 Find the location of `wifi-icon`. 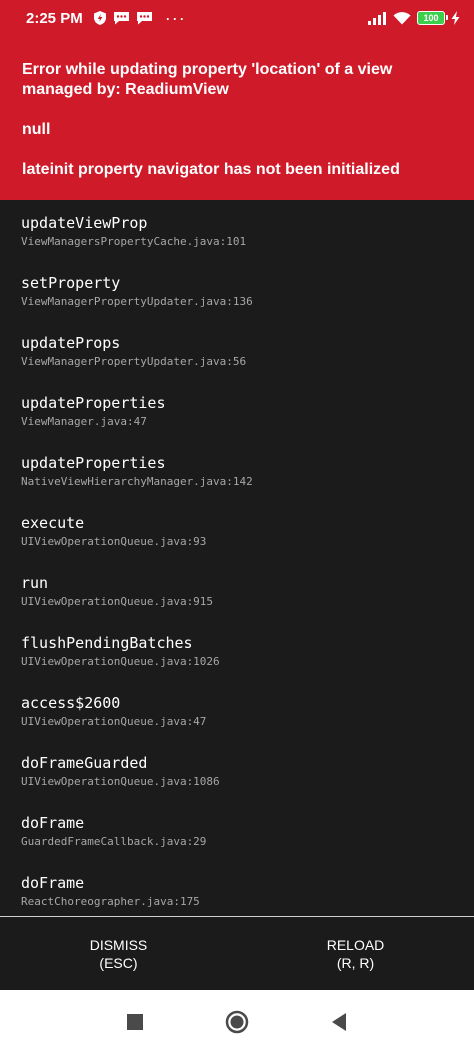

wifi-icon is located at coordinates (402, 18).